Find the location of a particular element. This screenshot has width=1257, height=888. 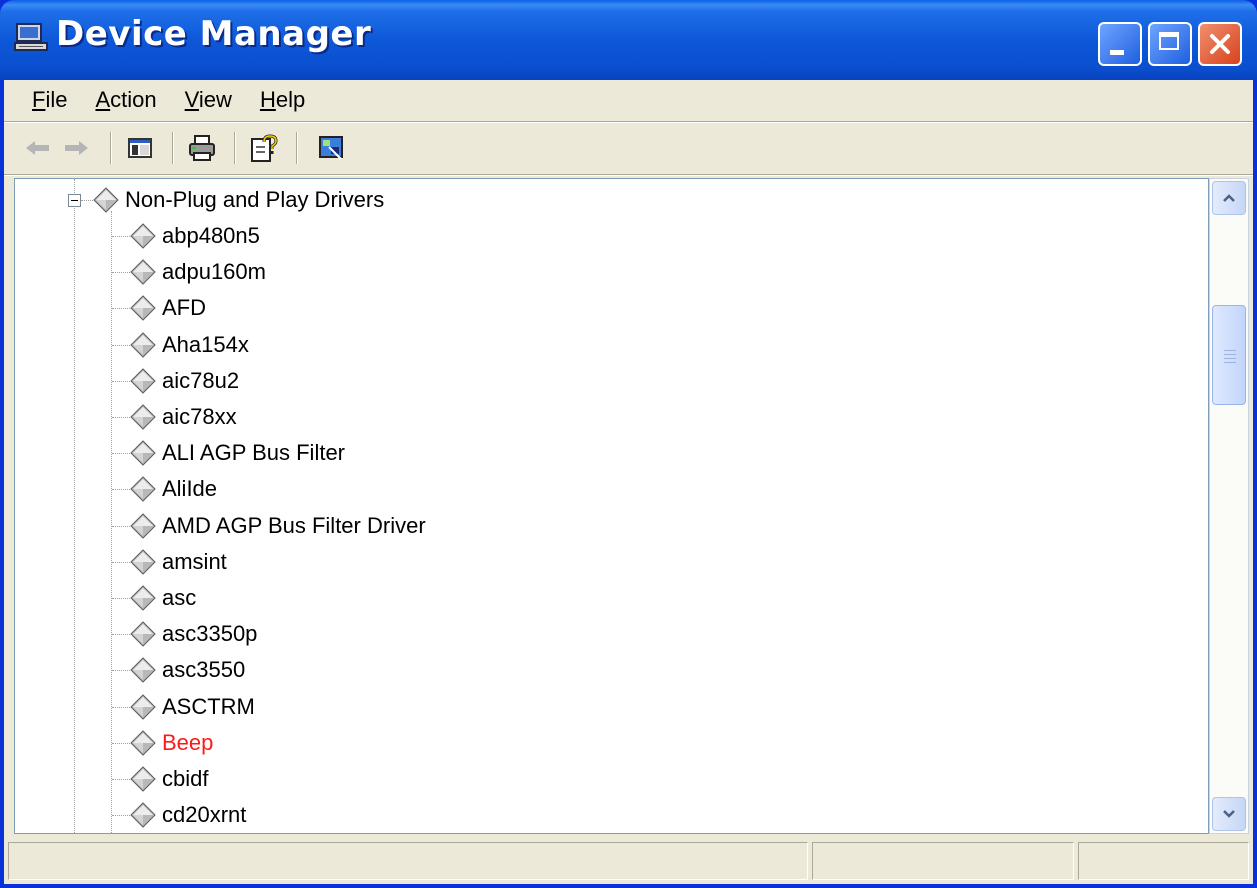

driver-list-item: abp480n5 is located at coordinates (195, 236).